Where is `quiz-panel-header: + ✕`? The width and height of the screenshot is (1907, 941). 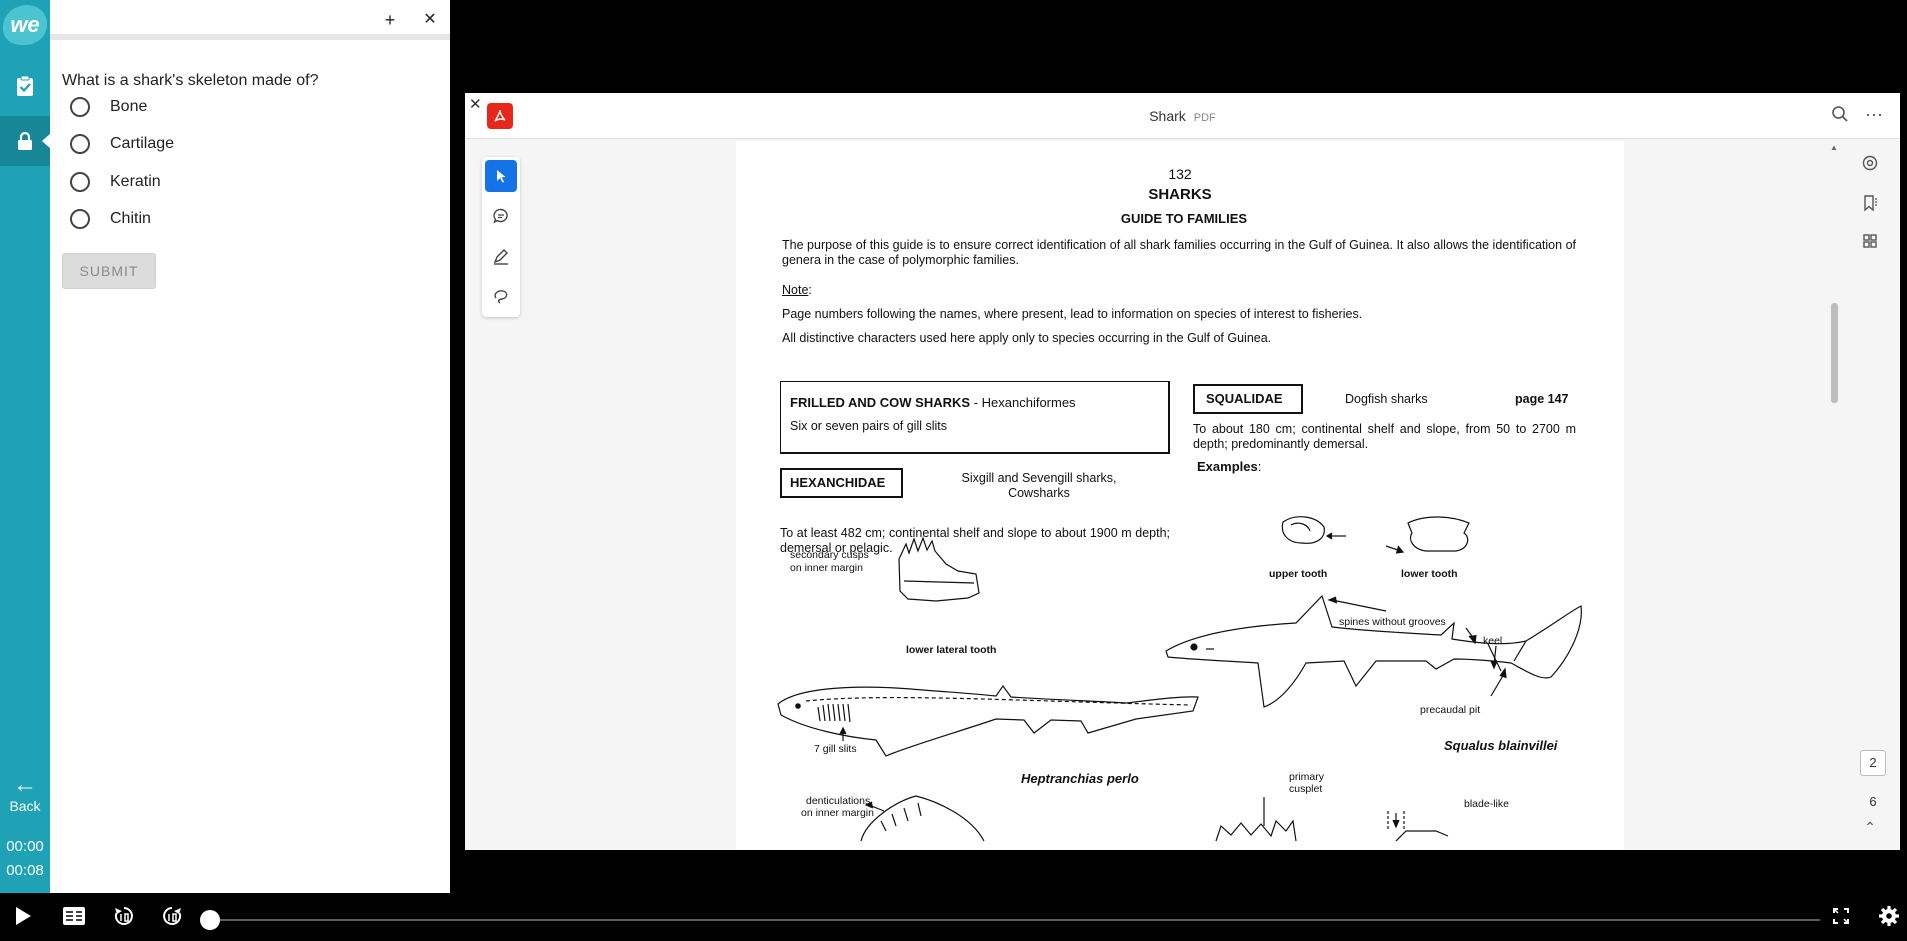
quiz-panel-header: + ✕ is located at coordinates (250, 20).